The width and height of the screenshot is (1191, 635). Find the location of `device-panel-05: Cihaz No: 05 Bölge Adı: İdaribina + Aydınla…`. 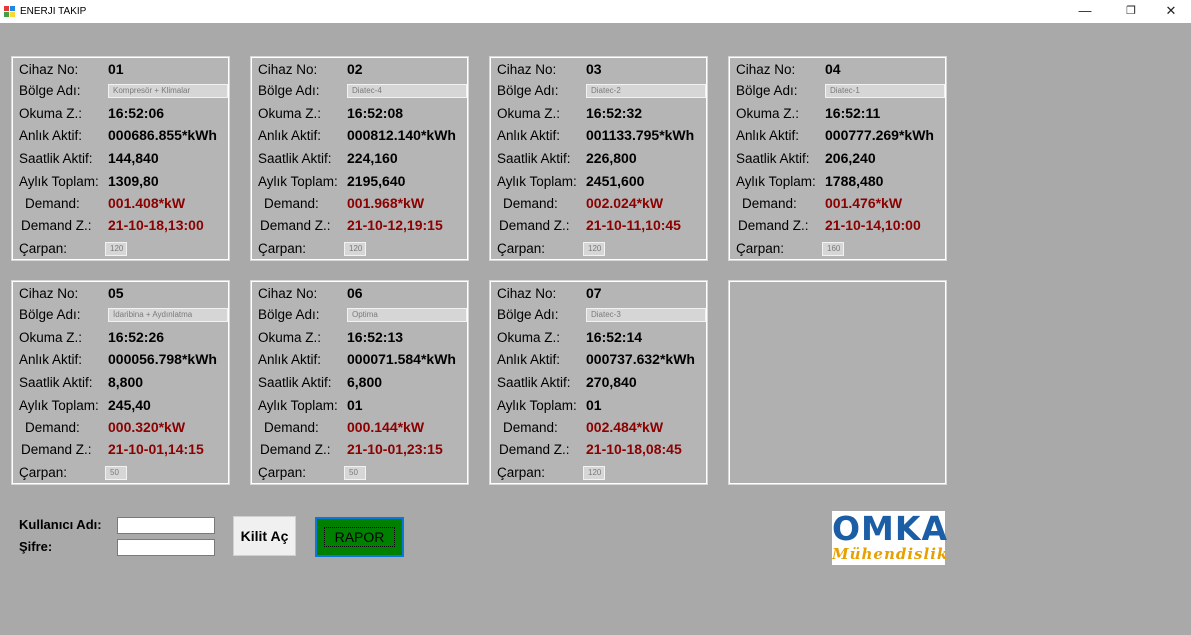

device-panel-05: Cihaz No: 05 Bölge Adı: İdaribina + Aydınla… is located at coordinates (120, 382).